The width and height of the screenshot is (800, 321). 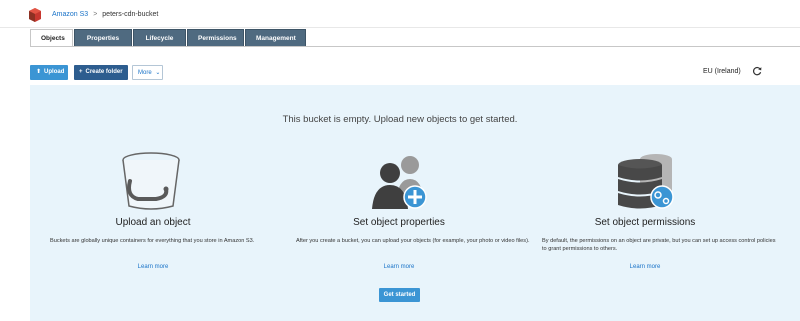 What do you see at coordinates (51, 38) in the screenshot?
I see `tab-objects: Objects` at bounding box center [51, 38].